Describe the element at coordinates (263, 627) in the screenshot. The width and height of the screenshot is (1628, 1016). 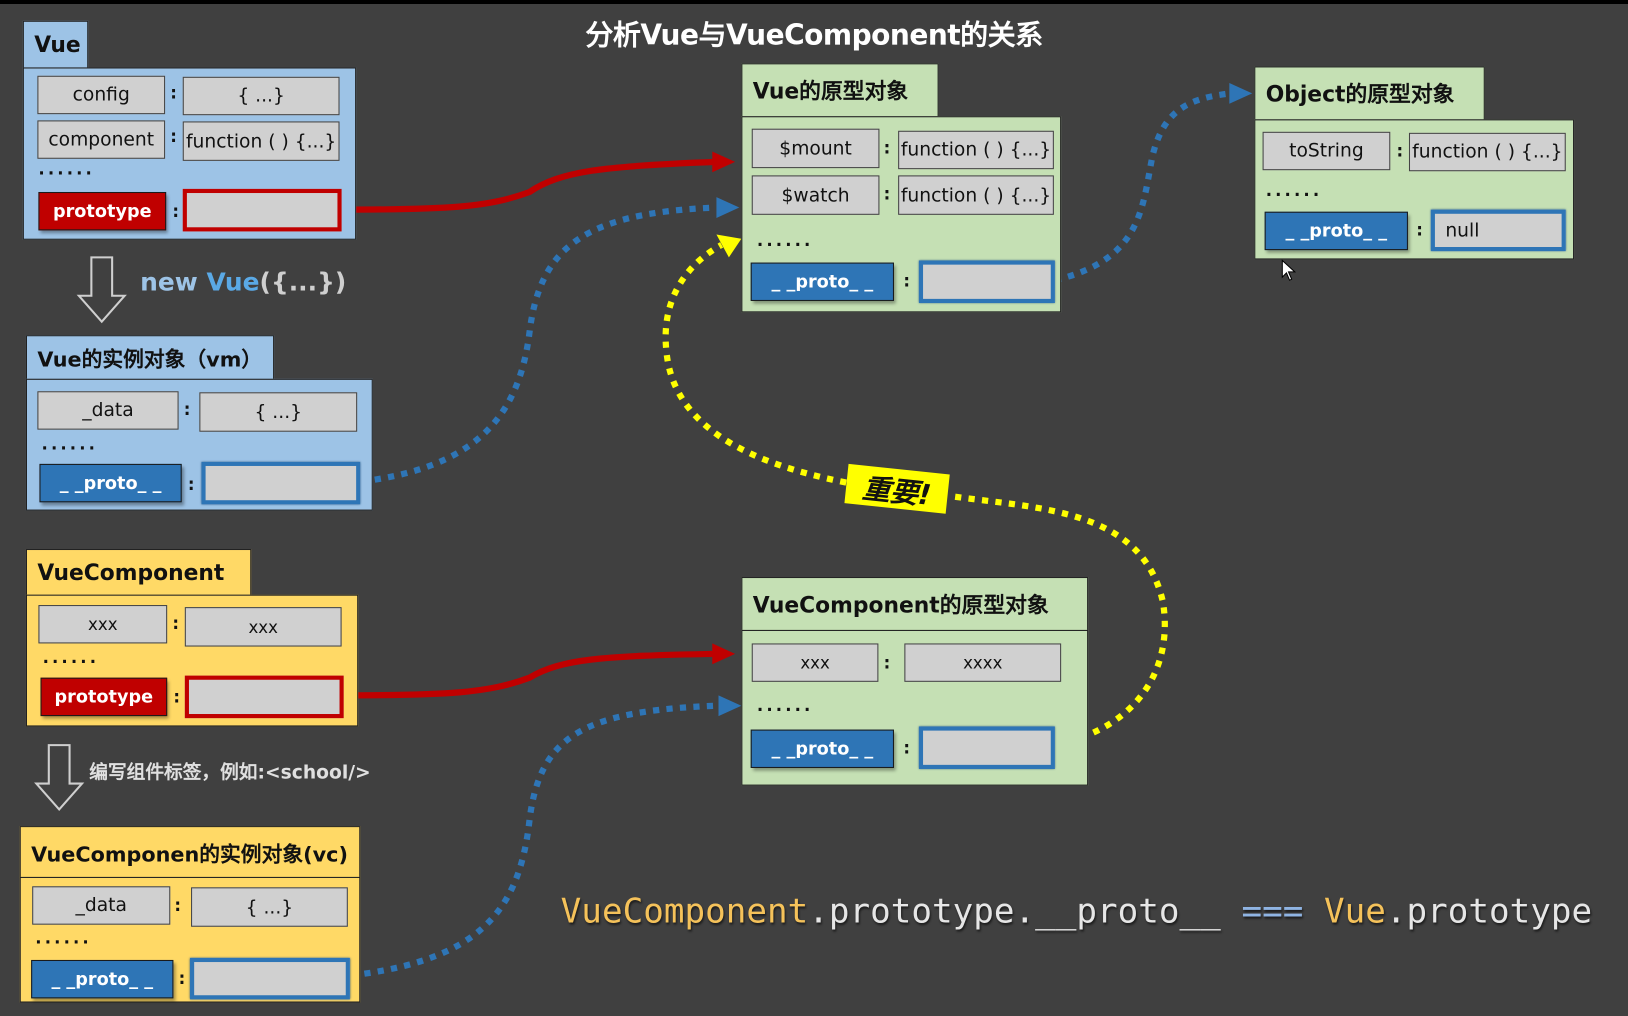
I see `vuecomponent-value-xxx: xxx` at that location.